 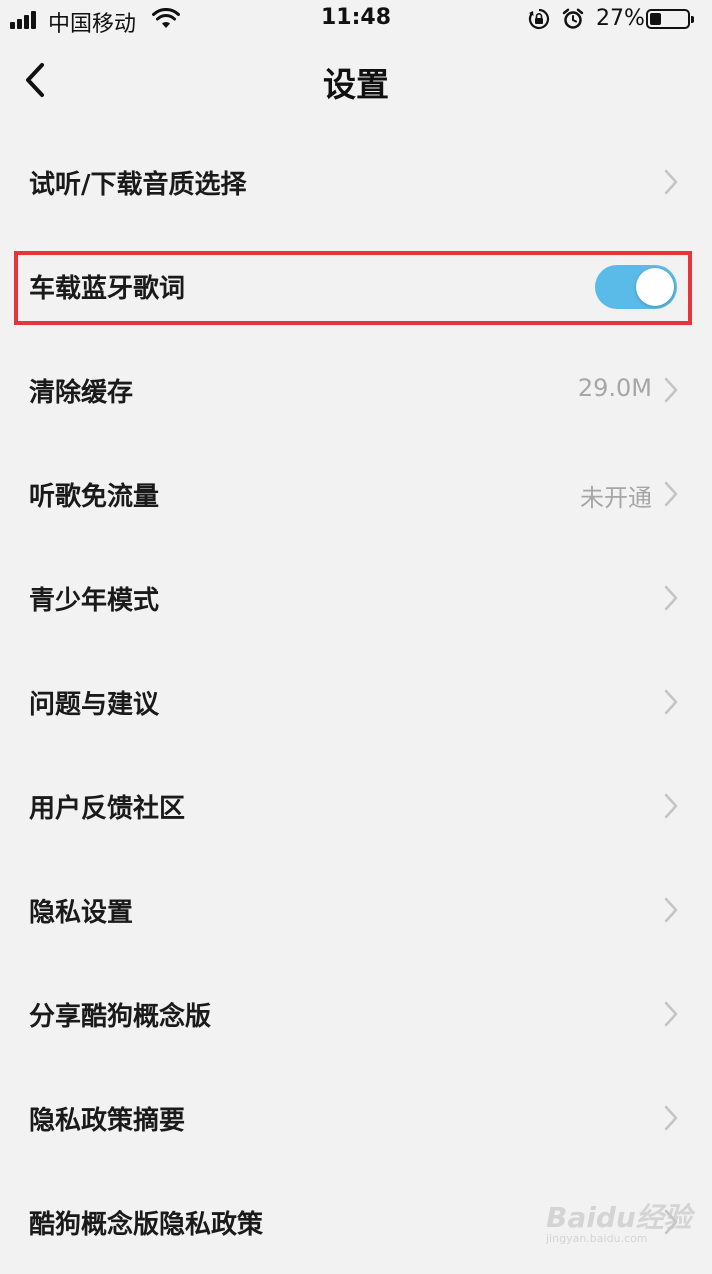 I want to click on settings-row-value: 未开通, so click(x=616, y=498).